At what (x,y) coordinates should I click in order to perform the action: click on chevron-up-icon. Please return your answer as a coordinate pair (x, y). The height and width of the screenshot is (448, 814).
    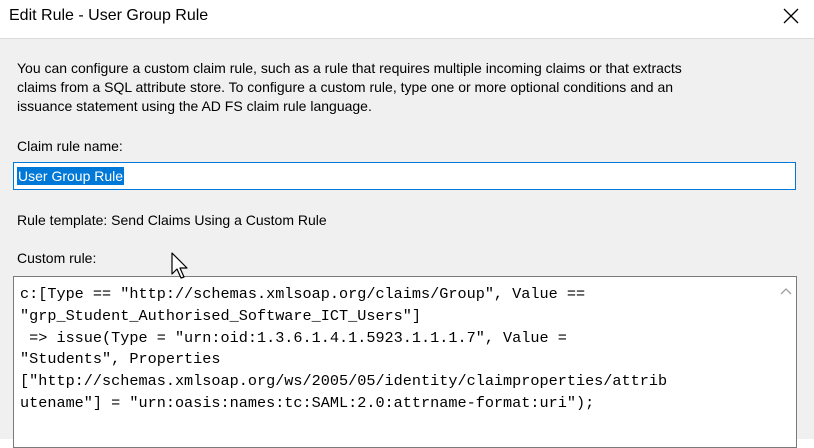
    Looking at the image, I should click on (786, 291).